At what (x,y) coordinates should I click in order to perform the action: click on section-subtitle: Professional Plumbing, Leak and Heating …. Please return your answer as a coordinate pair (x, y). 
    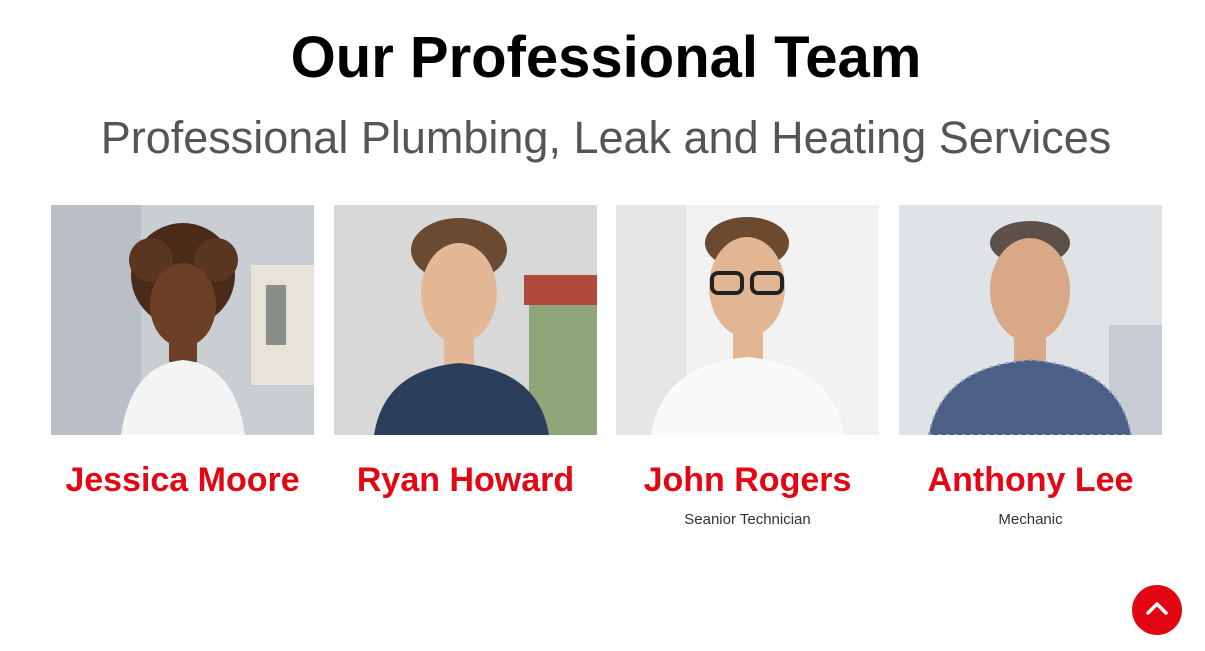
    Looking at the image, I should click on (606, 137).